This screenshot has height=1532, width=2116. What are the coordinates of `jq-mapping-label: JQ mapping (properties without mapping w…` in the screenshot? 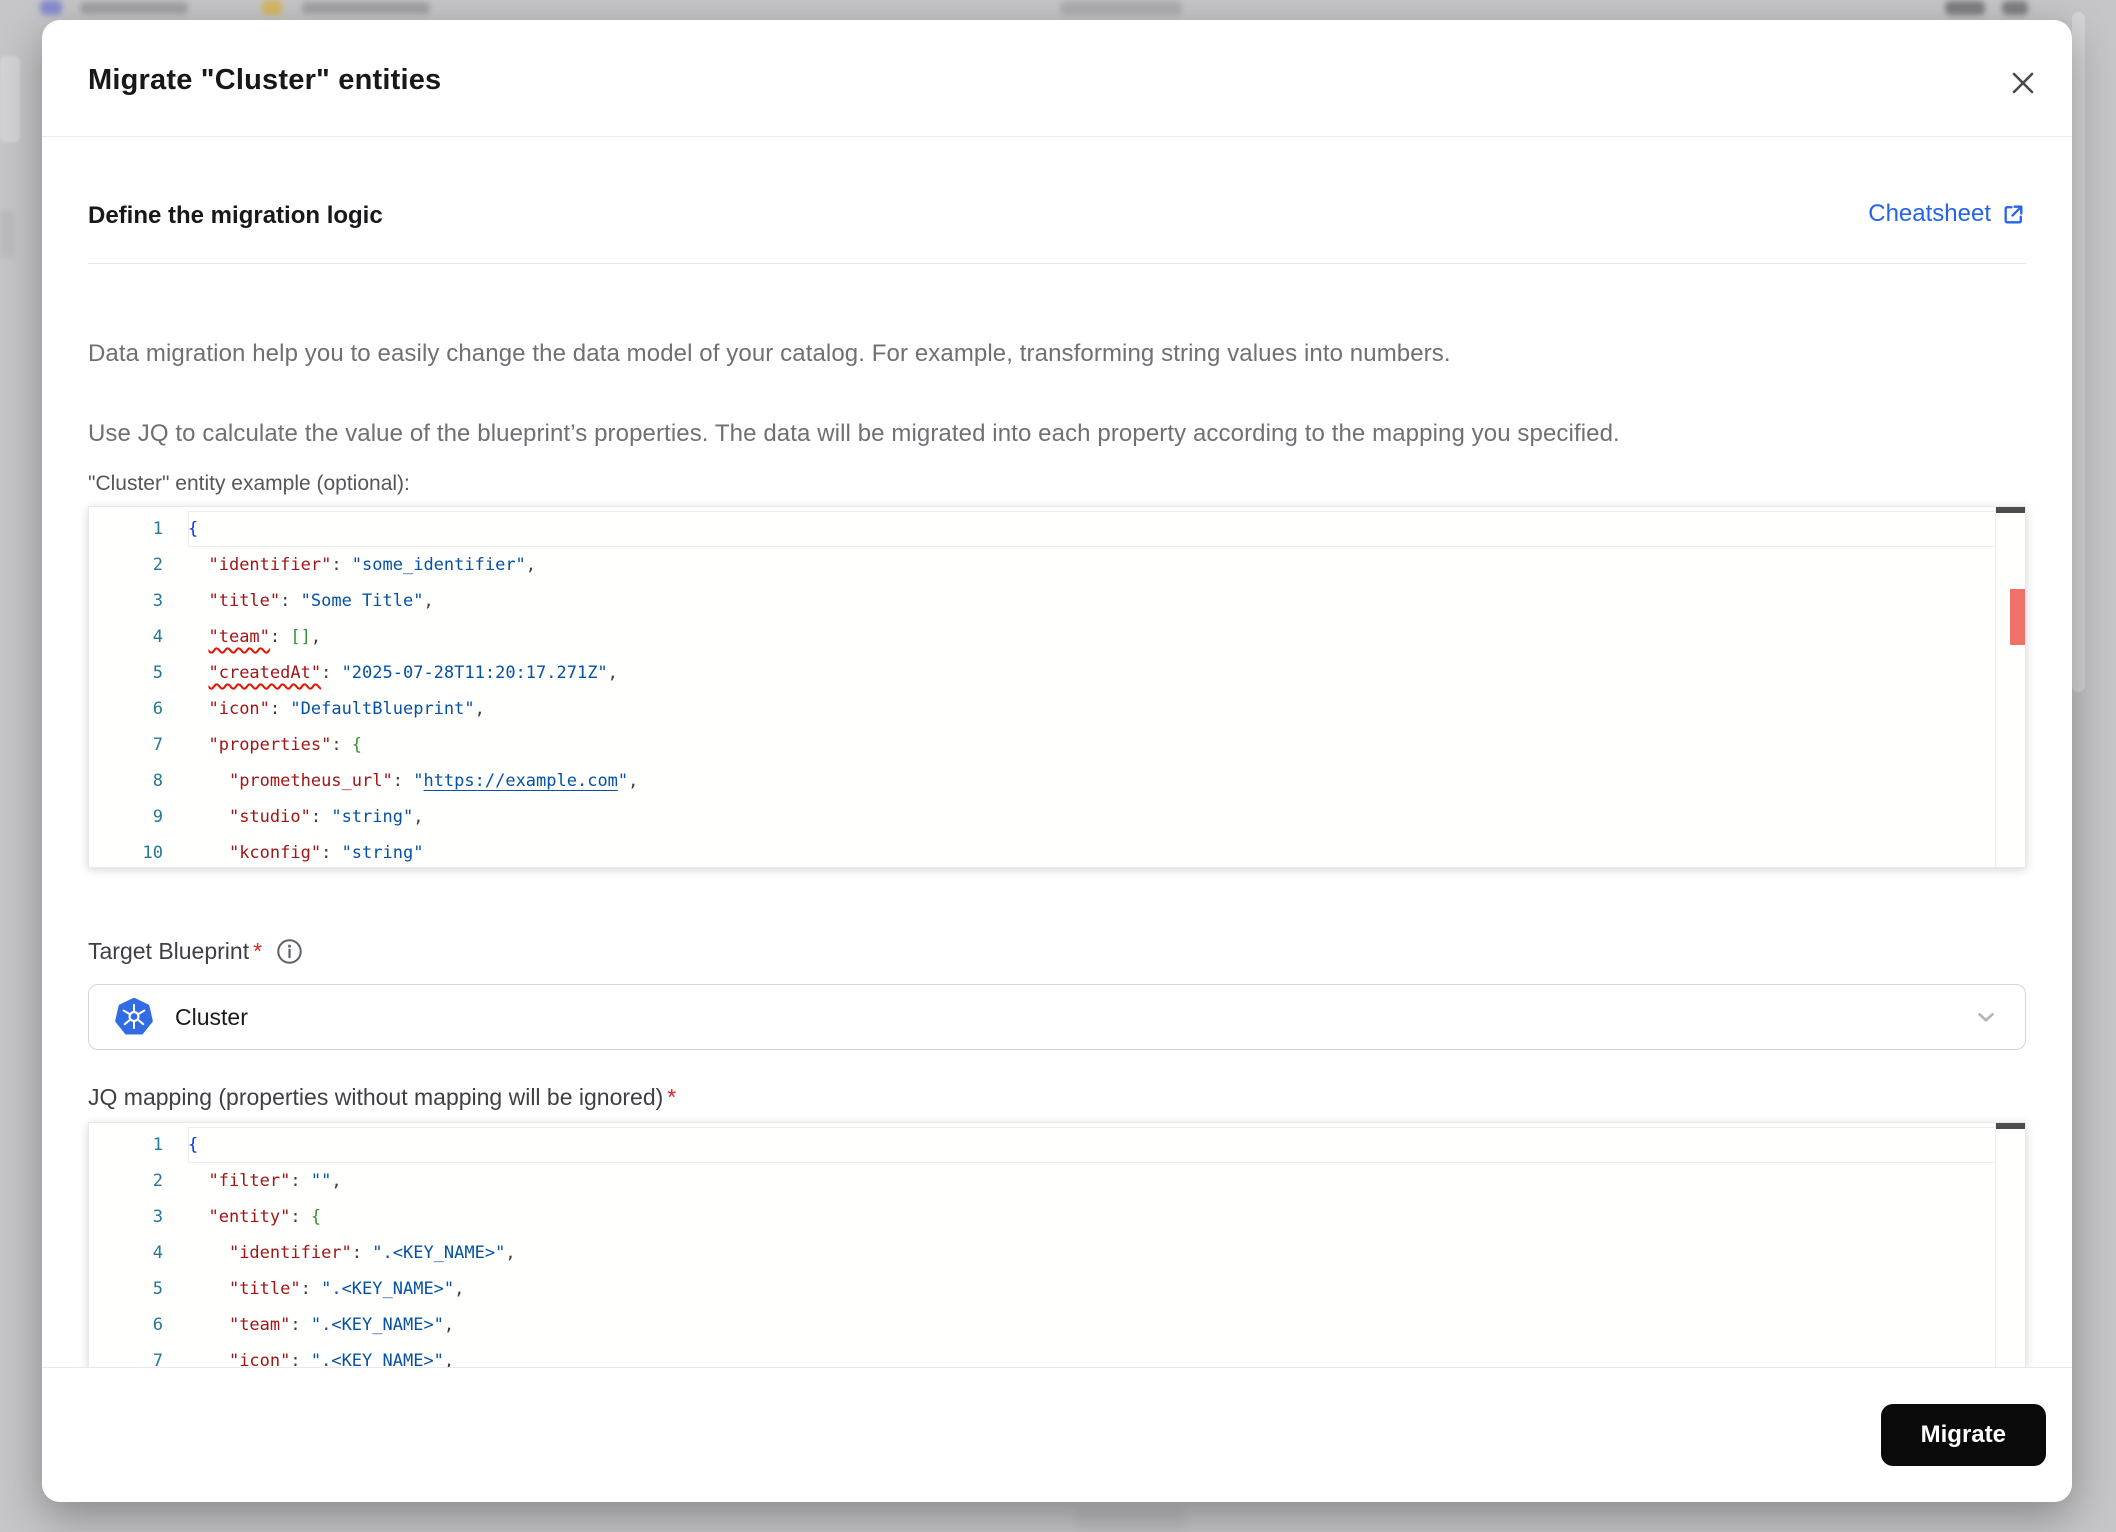 It's located at (382, 1097).